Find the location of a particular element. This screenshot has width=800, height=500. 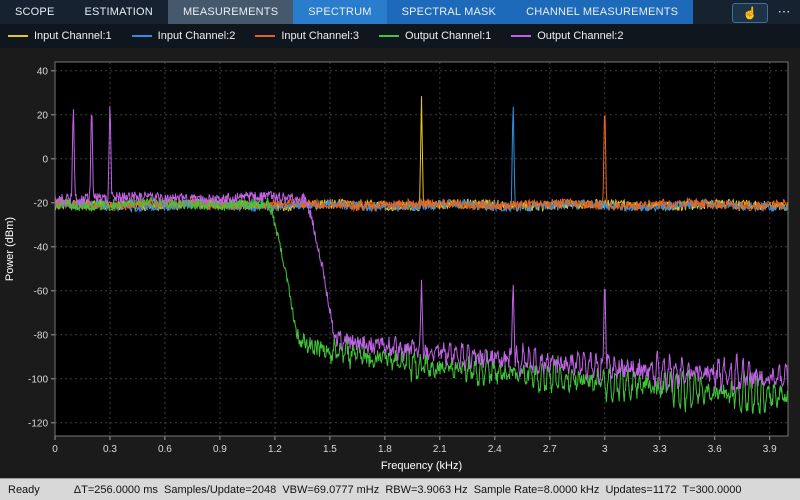

svg-text: 3.3 is located at coordinates (660, 449).